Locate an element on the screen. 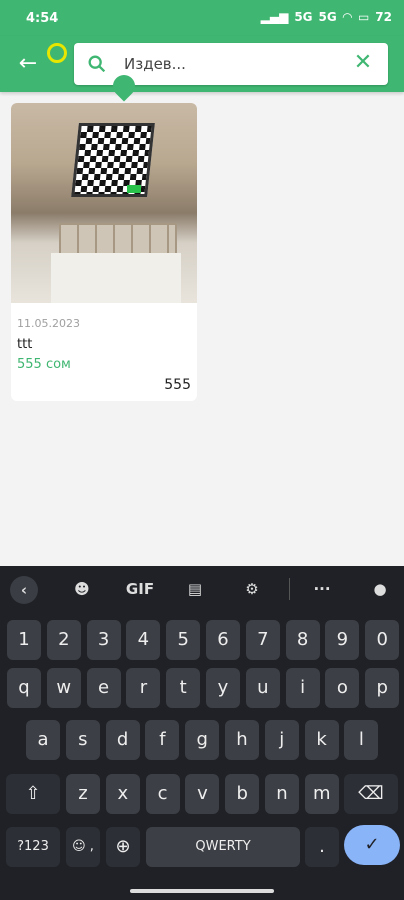  enter-key: ✓ is located at coordinates (372, 845).